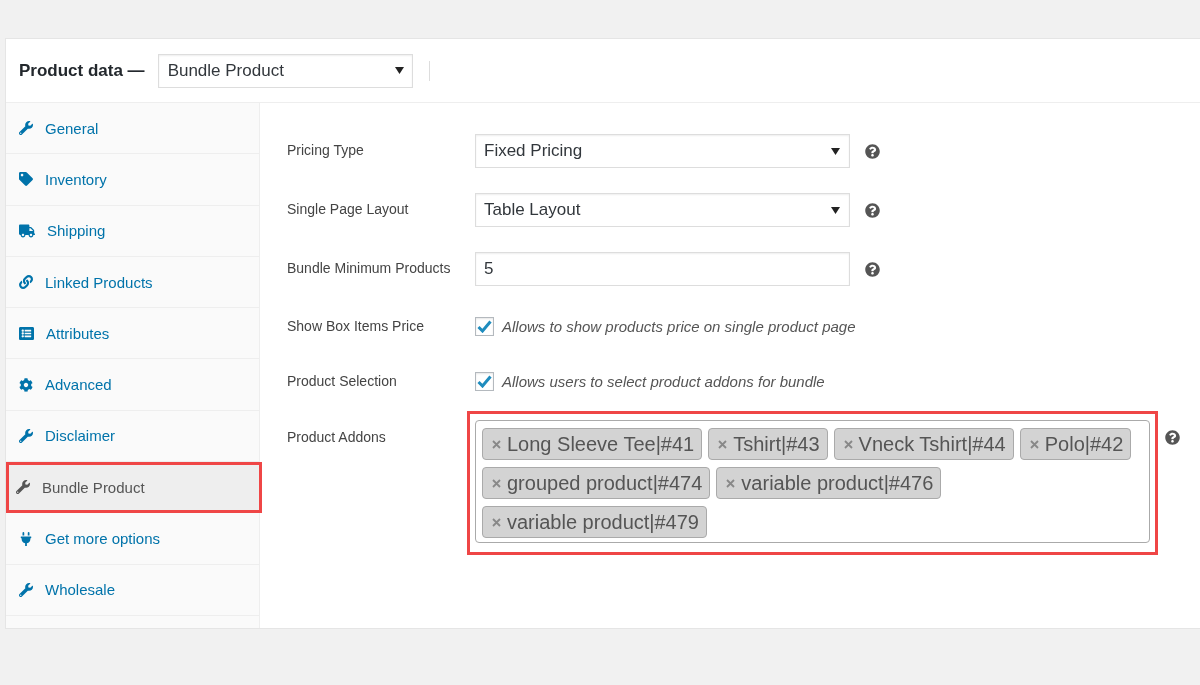 Image resolution: width=1200 pixels, height=685 pixels. Describe the element at coordinates (348, 209) in the screenshot. I see `field-label: Single Page Layout` at that location.